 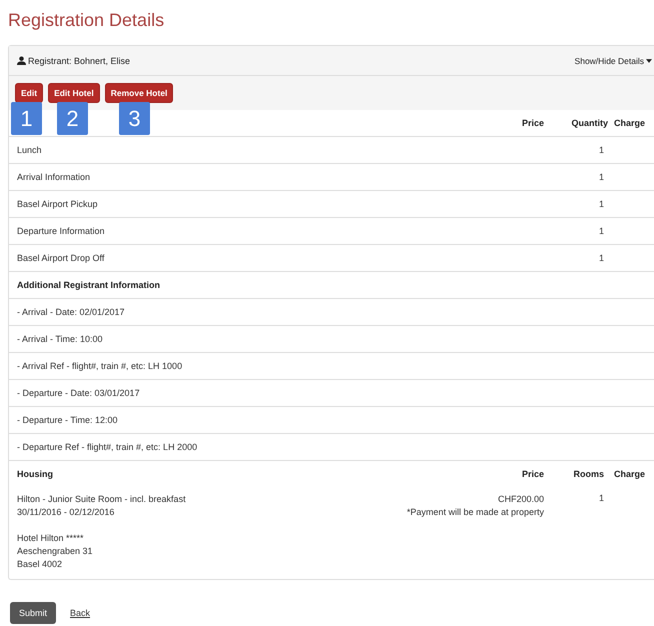 What do you see at coordinates (21, 60) in the screenshot?
I see `user-icon` at bounding box center [21, 60].